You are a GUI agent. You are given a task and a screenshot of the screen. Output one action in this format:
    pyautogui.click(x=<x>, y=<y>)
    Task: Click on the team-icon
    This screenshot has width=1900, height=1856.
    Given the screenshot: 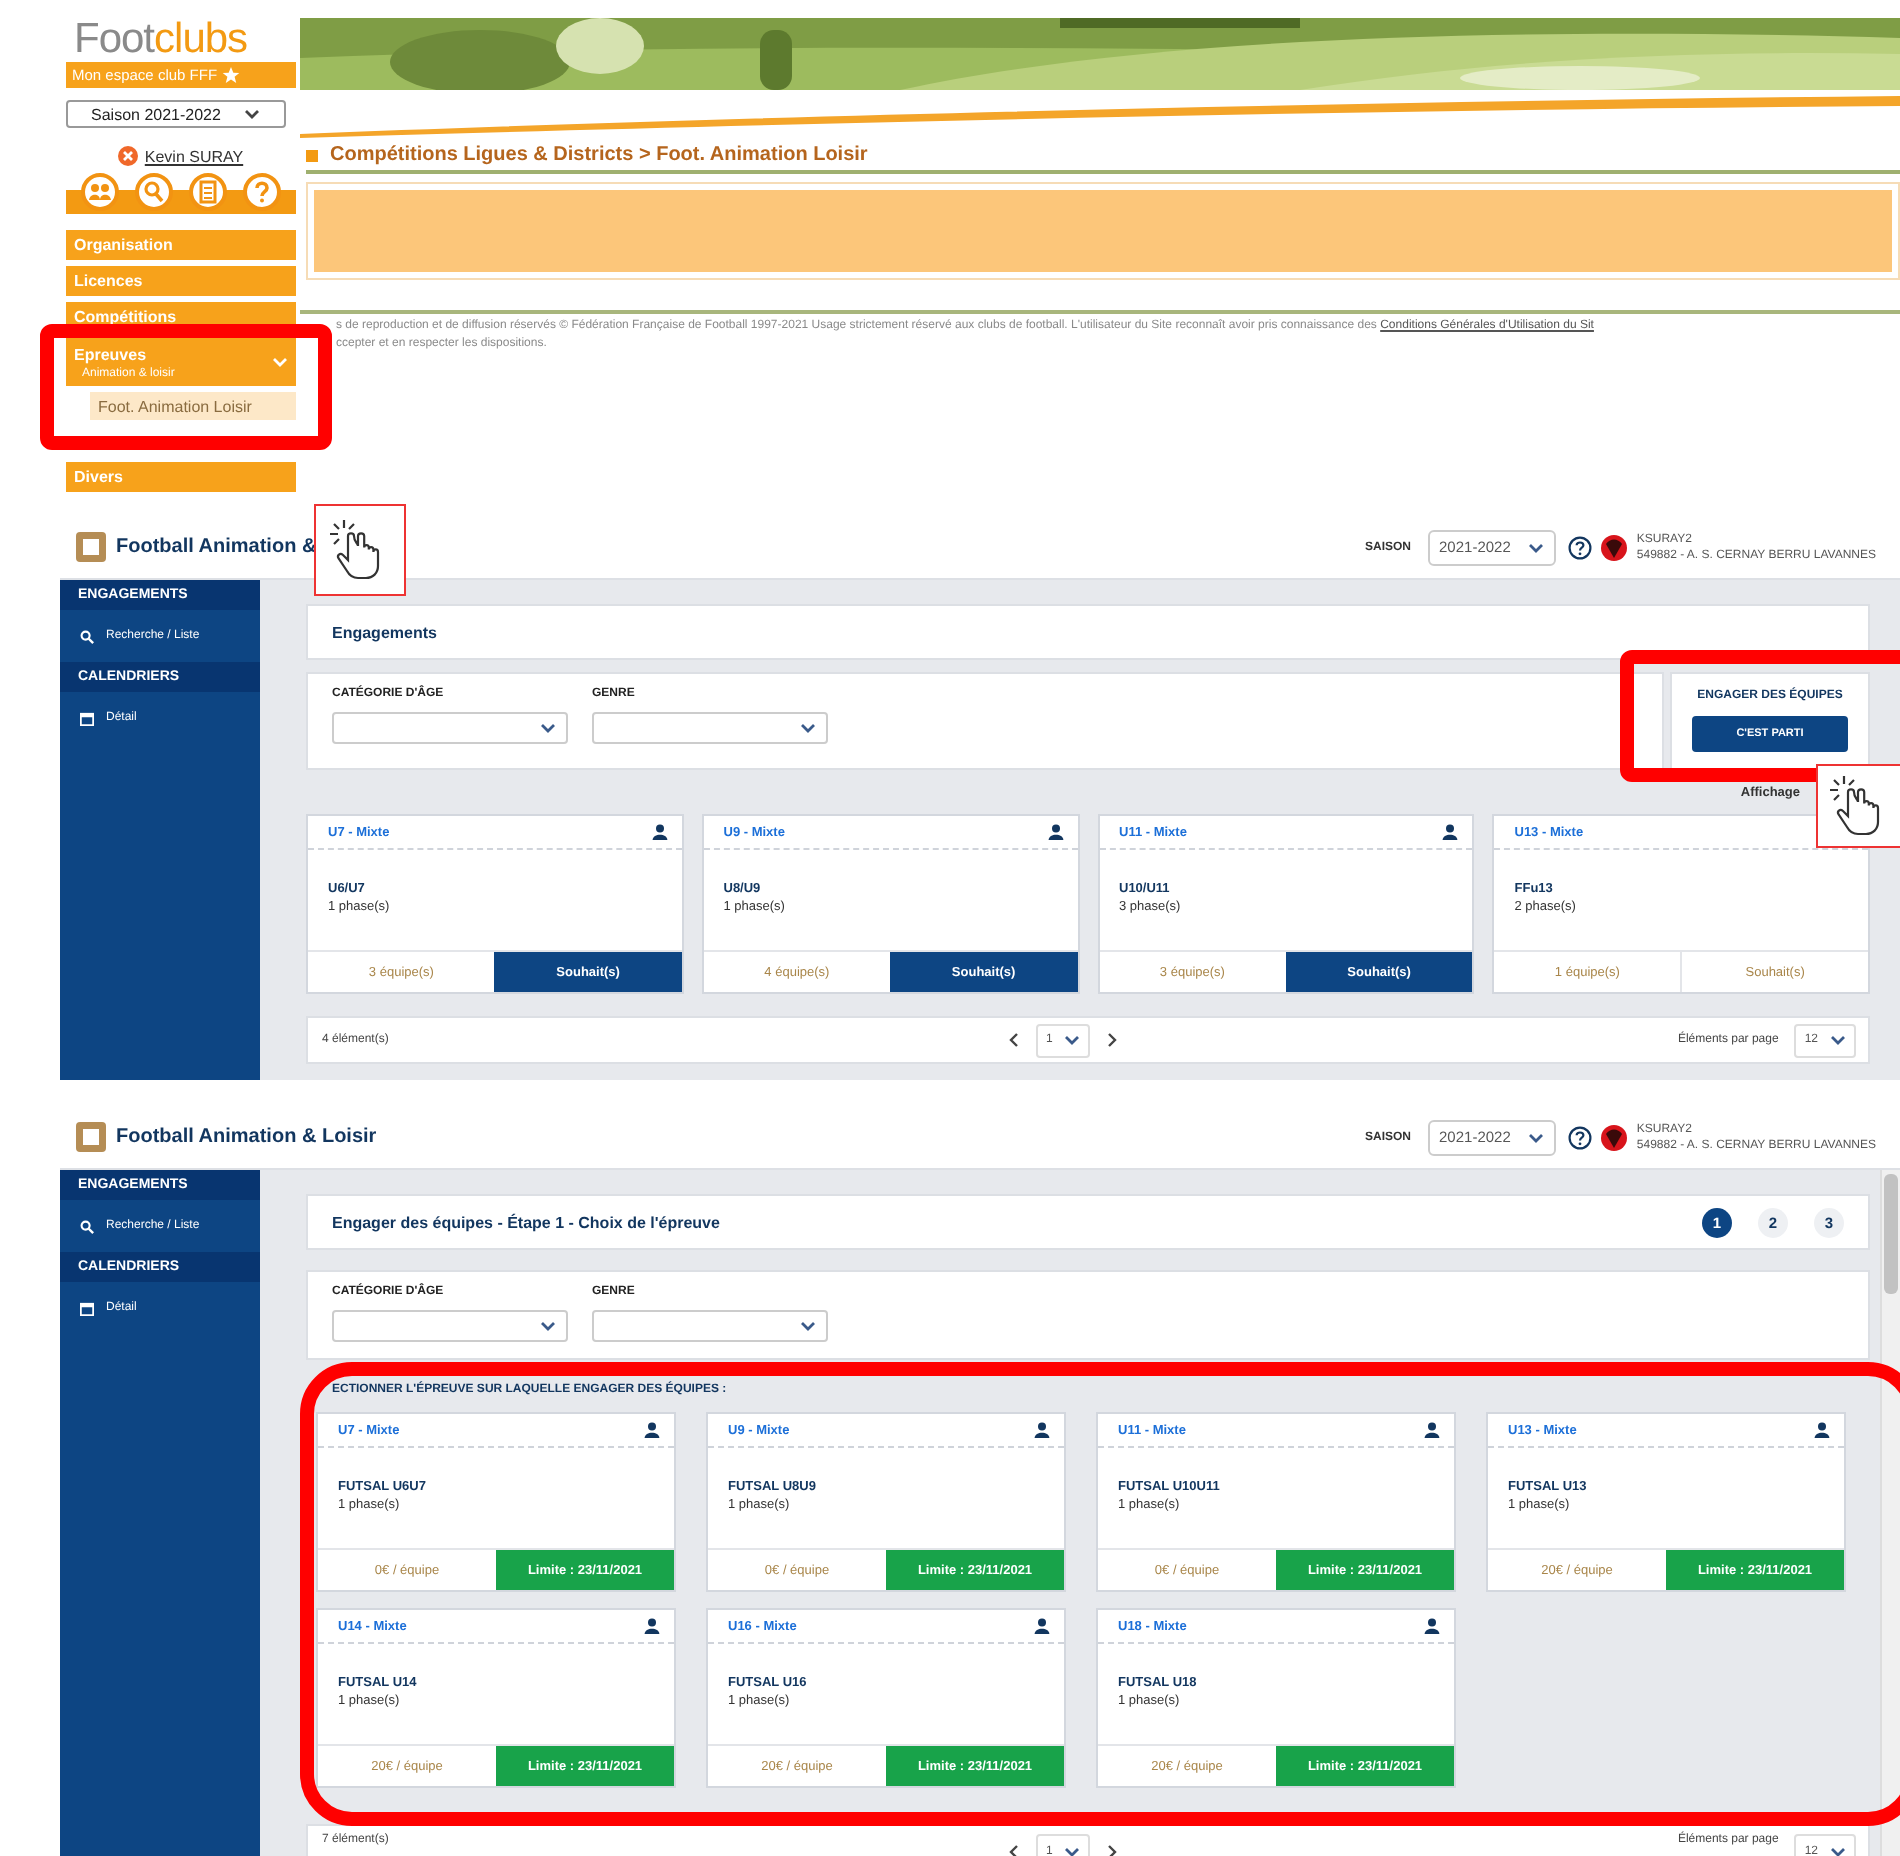 What is the action you would take?
    pyautogui.click(x=99, y=192)
    